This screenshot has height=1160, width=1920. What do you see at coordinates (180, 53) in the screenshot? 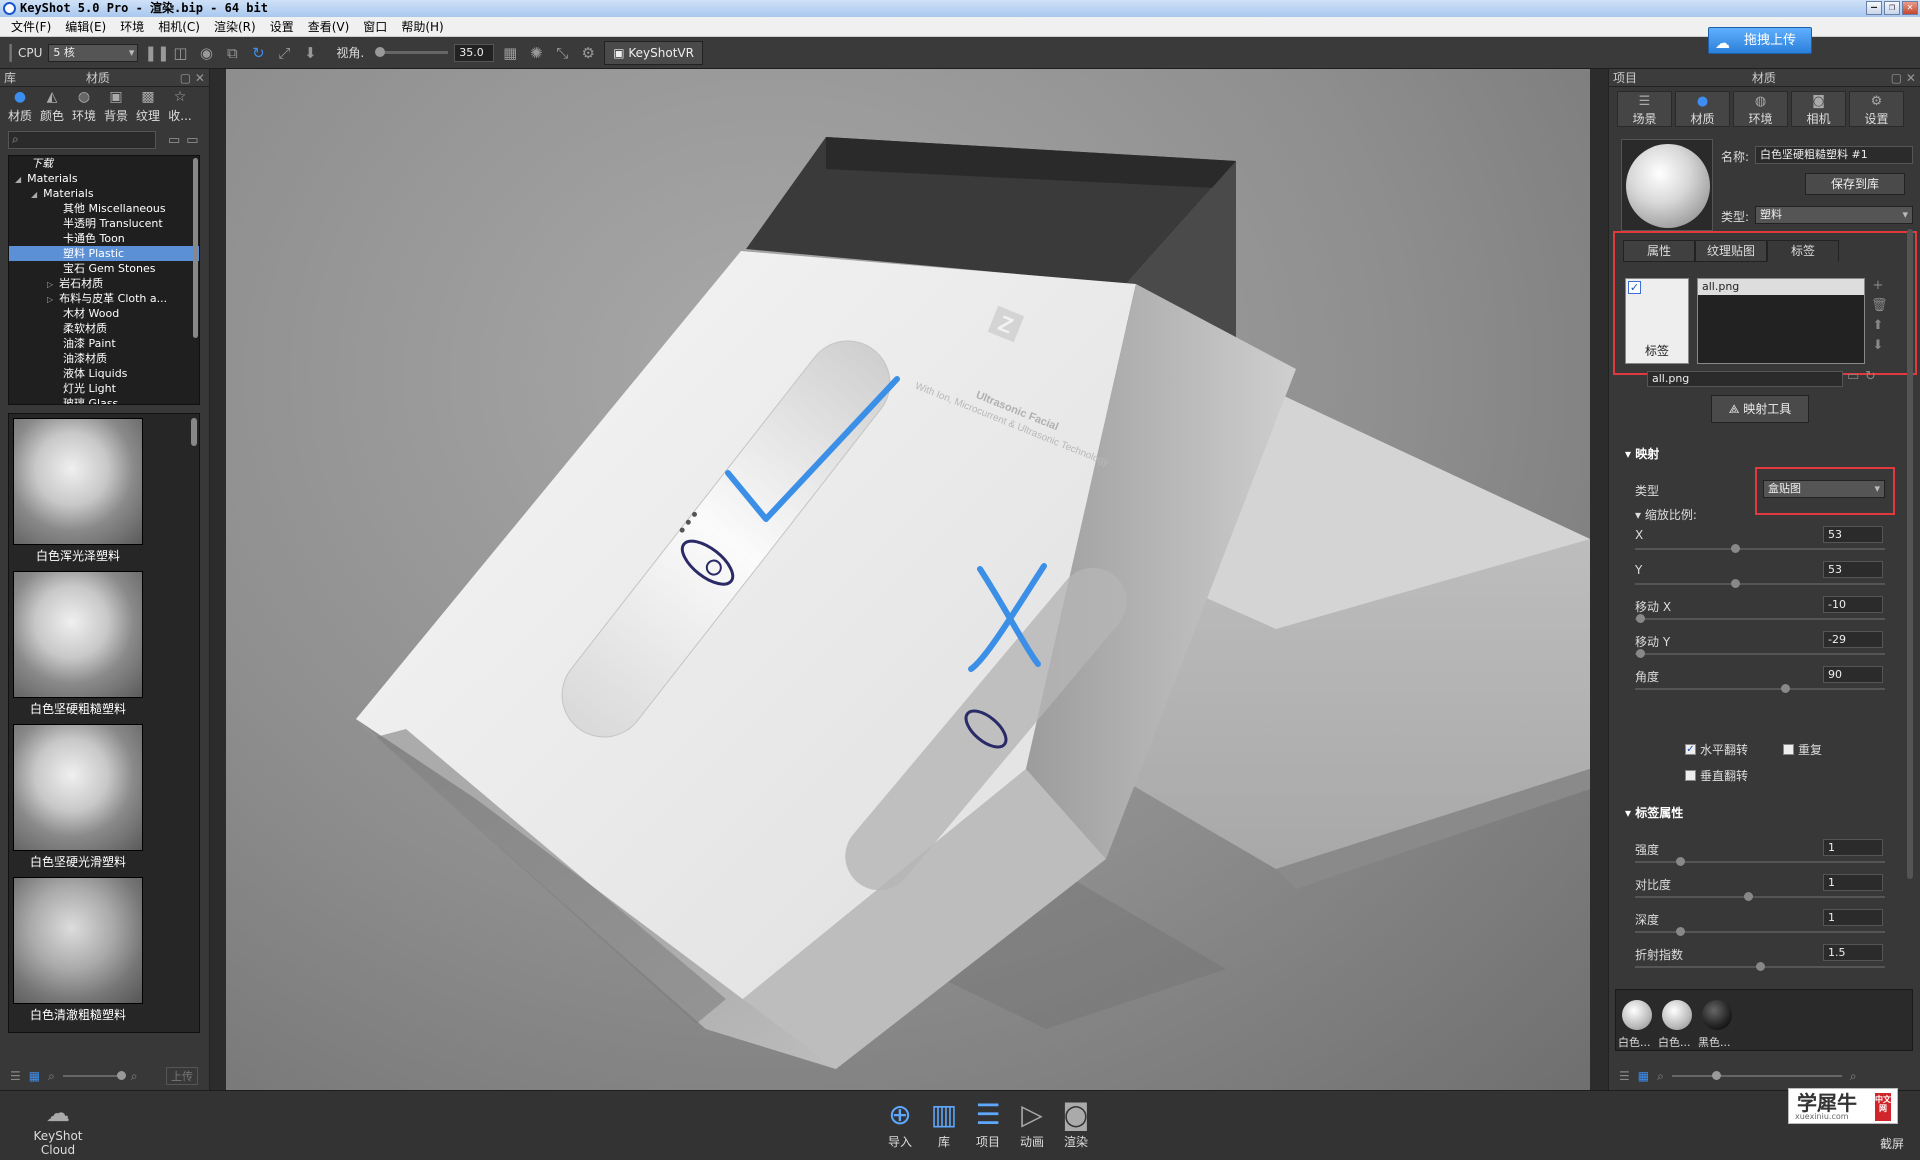
I see `turntable-icon: ◫` at bounding box center [180, 53].